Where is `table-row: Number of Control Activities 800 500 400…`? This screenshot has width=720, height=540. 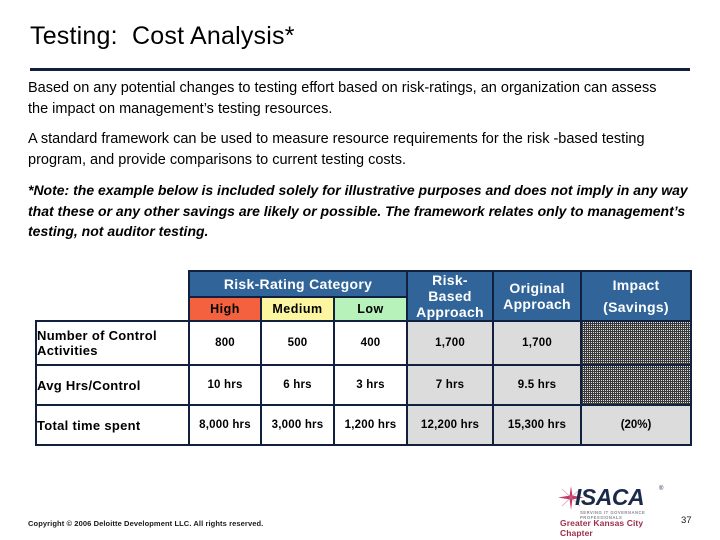
table-row: Number of Control Activities 800 500 400… is located at coordinates (364, 343).